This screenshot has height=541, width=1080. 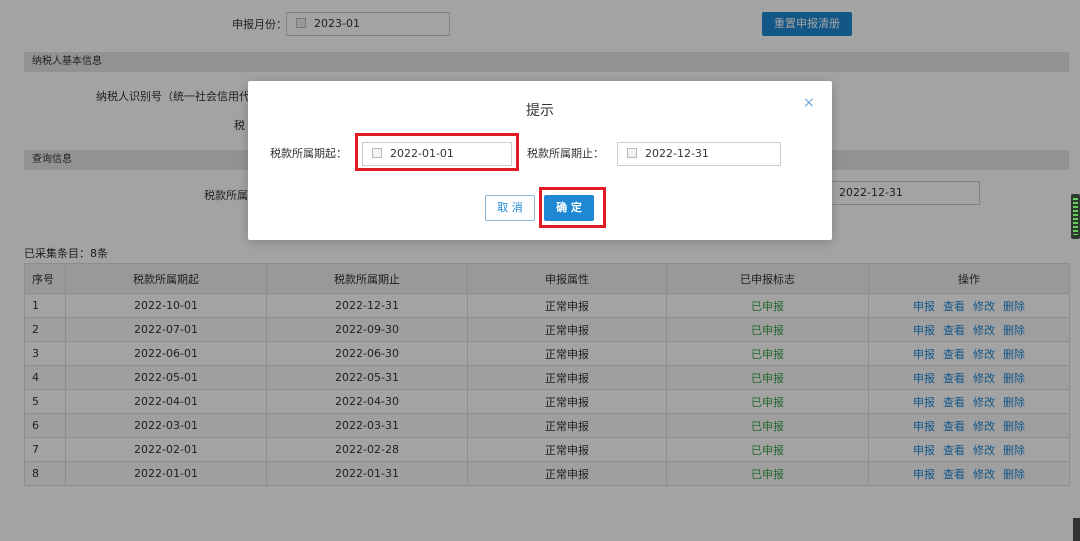 I want to click on dialog-title: 提示, so click(x=540, y=111).